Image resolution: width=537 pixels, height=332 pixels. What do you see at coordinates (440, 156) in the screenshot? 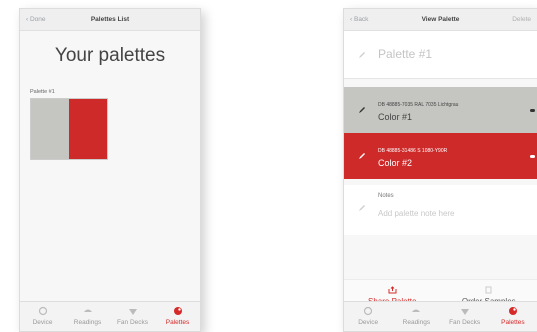
I see `color-row-2: DB 48885-31486 S 1080-Y90R Color #2` at bounding box center [440, 156].